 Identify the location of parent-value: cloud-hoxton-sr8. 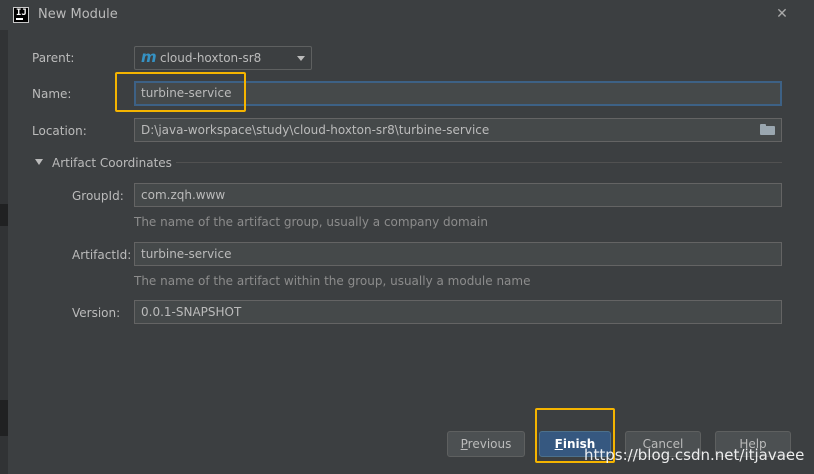
(211, 58).